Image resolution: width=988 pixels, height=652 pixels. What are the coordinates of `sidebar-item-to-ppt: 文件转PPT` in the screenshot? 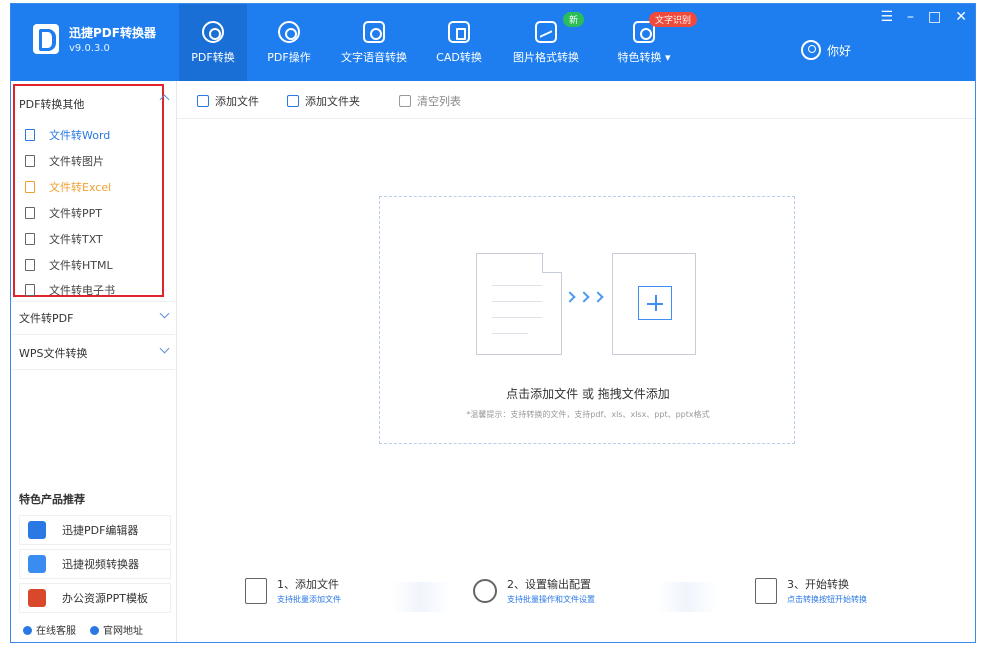 It's located at (63, 213).